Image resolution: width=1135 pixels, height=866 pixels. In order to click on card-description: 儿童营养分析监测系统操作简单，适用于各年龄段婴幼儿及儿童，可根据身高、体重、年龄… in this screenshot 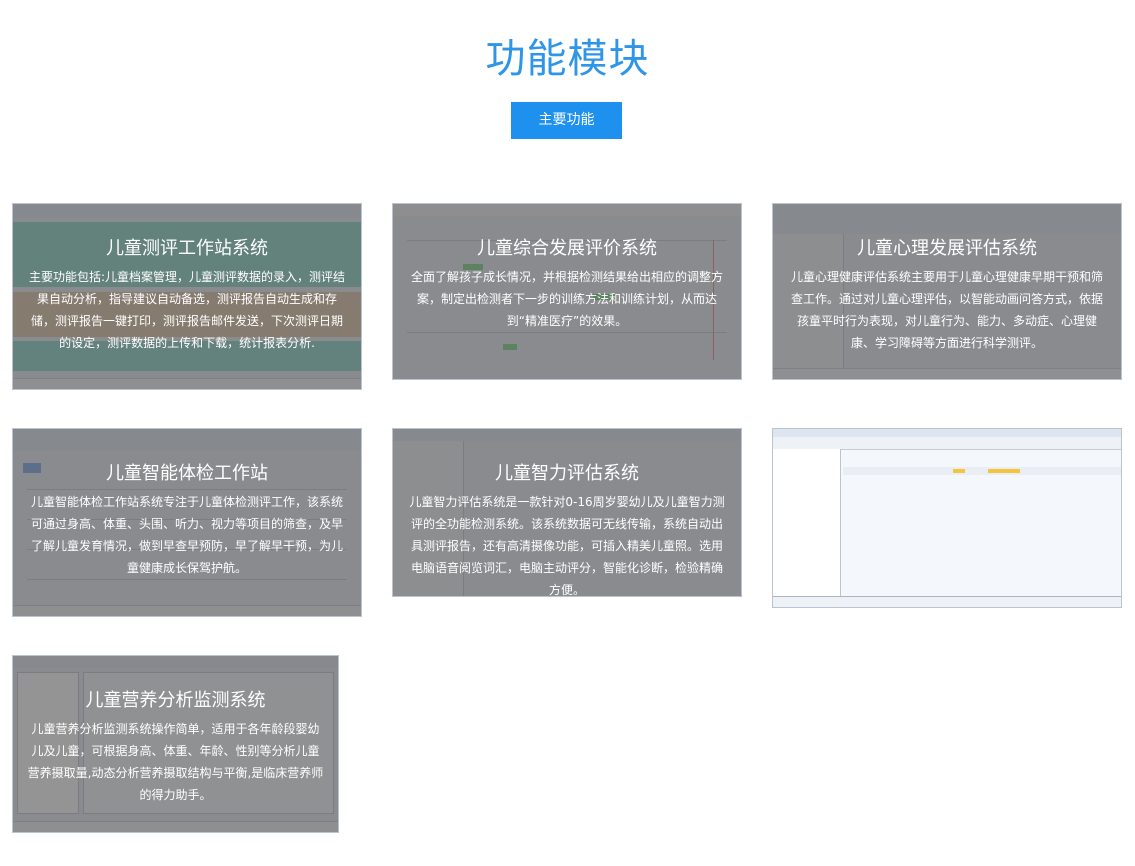, I will do `click(175, 762)`.